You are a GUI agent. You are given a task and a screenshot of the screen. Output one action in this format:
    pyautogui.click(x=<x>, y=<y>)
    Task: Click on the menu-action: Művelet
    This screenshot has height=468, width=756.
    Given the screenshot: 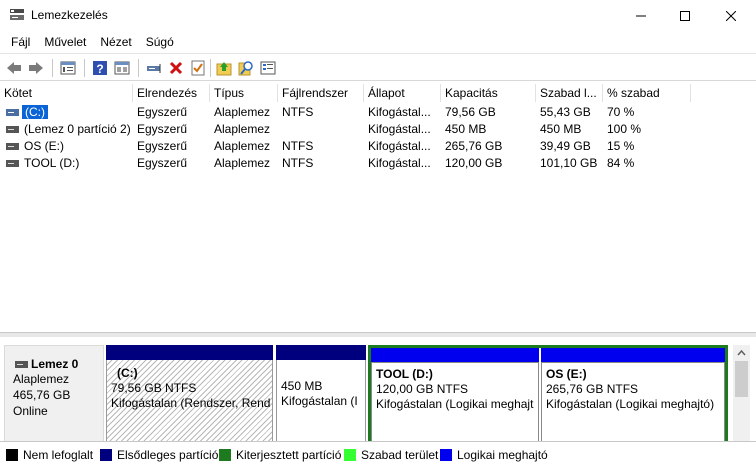 What is the action you would take?
    pyautogui.click(x=65, y=42)
    